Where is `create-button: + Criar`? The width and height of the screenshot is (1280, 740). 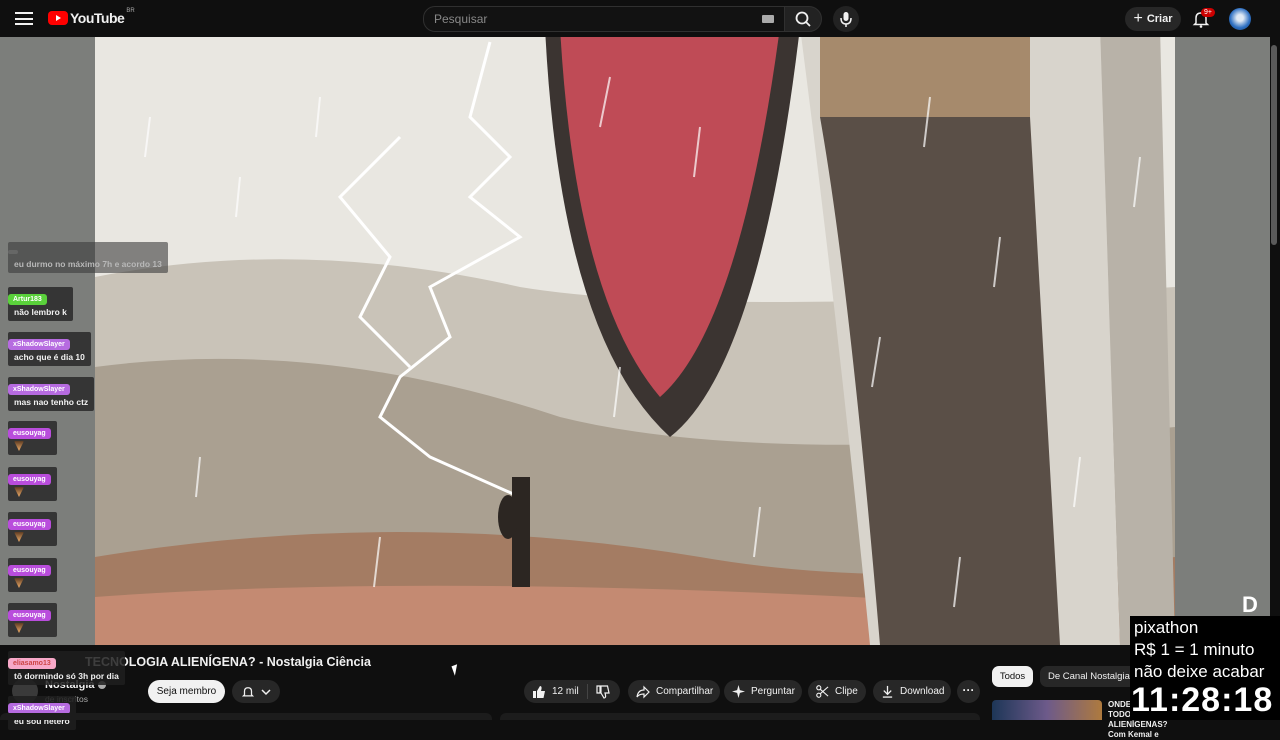
create-button: + Criar is located at coordinates (1153, 19).